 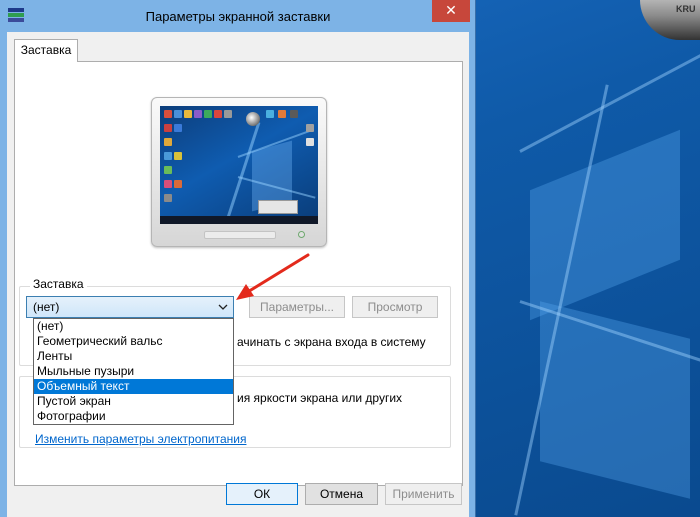 I want to click on window-title: Параметры экранной заставки, so click(x=238, y=16).